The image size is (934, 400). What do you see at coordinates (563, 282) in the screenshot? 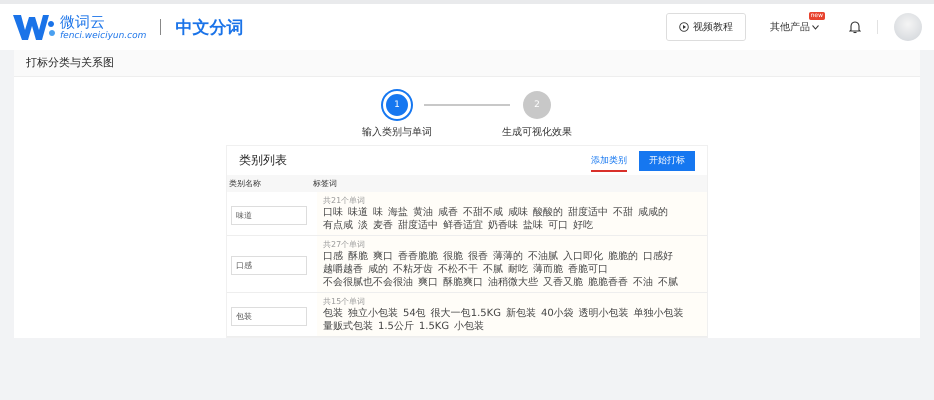
I see `tag-word: 又香又脆` at bounding box center [563, 282].